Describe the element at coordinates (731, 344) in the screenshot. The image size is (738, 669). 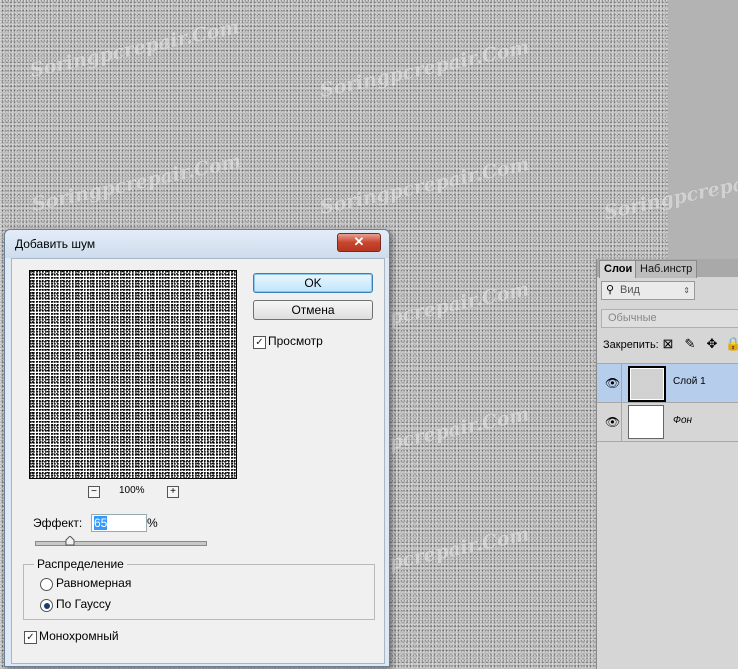
I see `lock-icon: 🔒` at that location.